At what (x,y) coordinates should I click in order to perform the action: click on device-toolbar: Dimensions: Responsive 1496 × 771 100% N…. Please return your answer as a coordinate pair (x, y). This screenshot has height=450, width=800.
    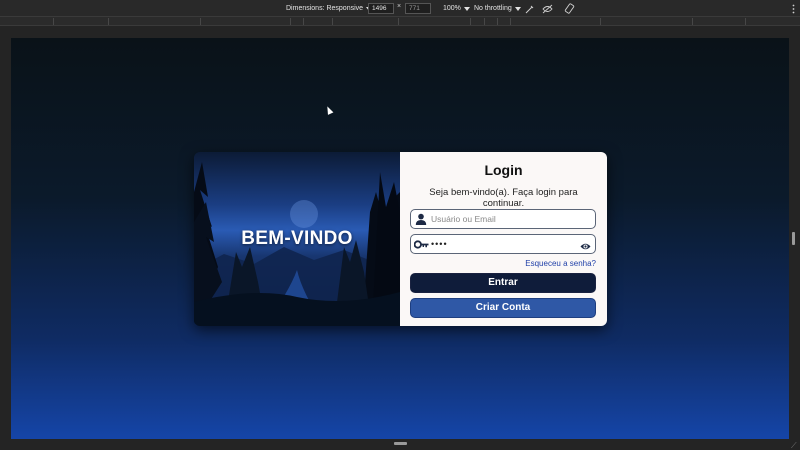
    Looking at the image, I should click on (400, 8).